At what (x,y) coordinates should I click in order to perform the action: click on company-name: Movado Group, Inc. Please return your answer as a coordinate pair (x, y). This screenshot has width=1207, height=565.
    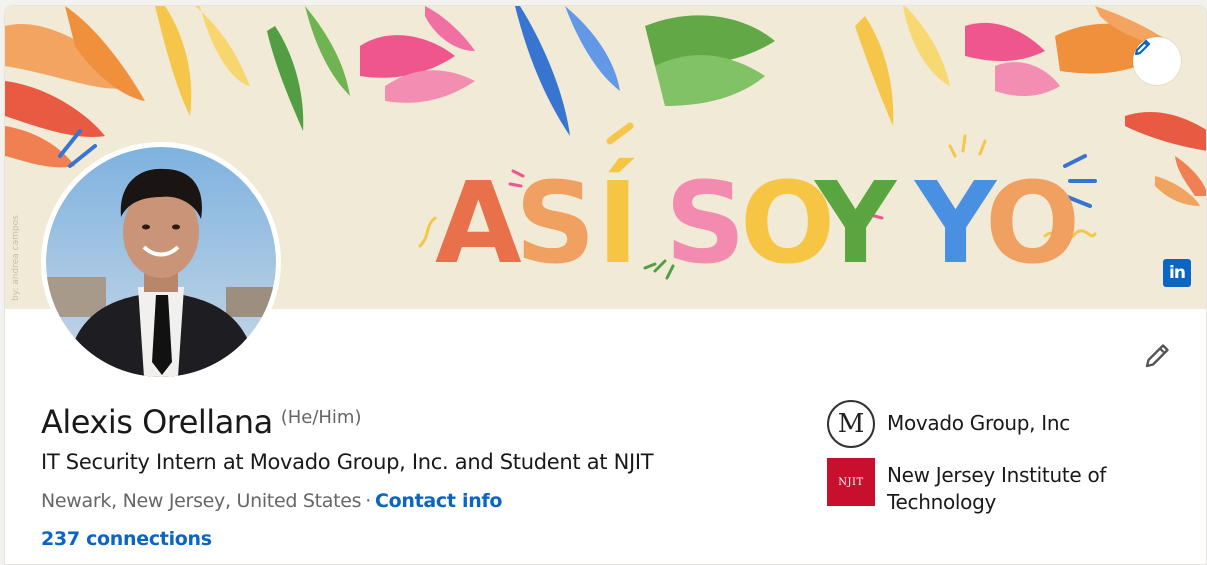
    Looking at the image, I should click on (978, 423).